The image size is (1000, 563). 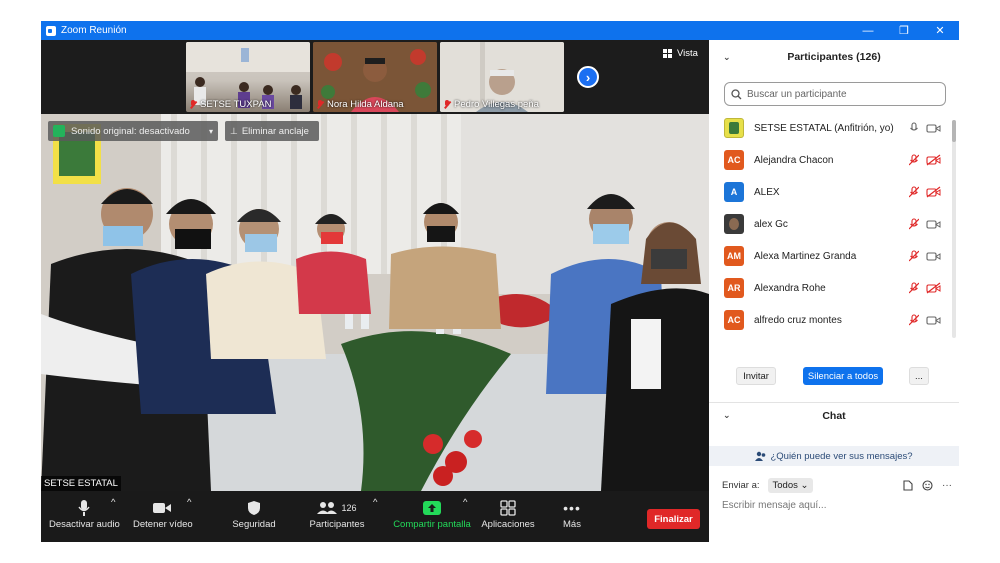 I want to click on original-sound-button: Sonido original: desactivado ▾, so click(x=133, y=131).